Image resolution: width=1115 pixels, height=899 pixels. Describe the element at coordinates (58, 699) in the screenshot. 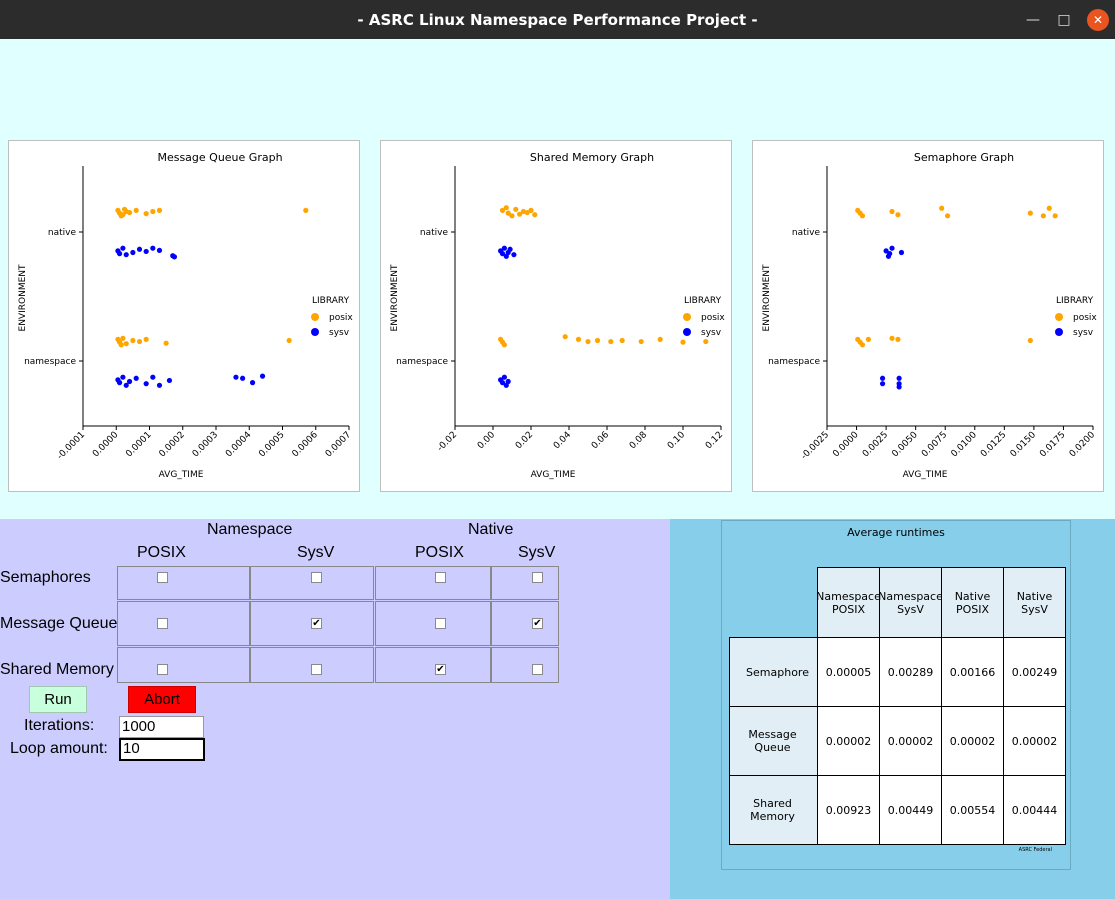

I see `run-button: Run` at that location.